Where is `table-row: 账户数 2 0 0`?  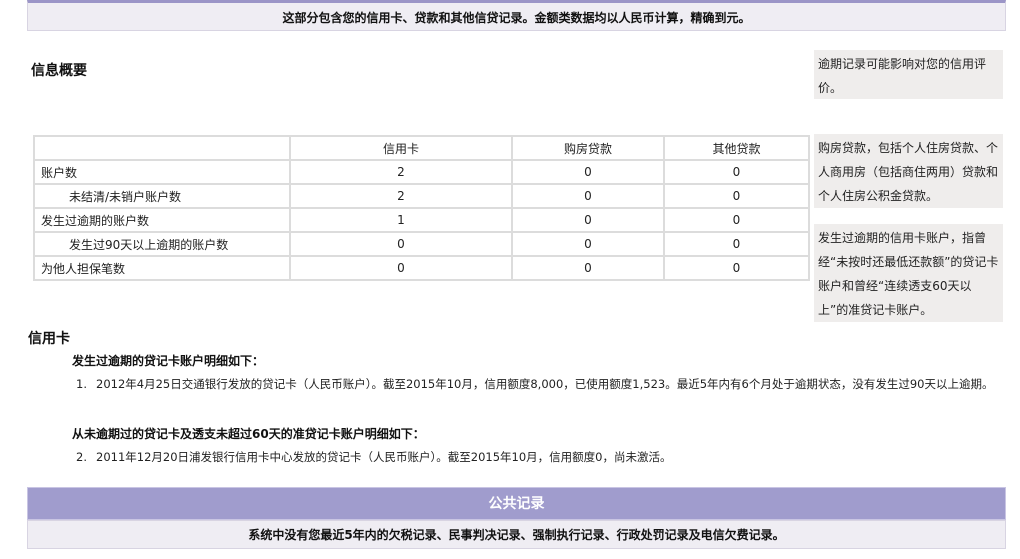
table-row: 账户数 2 0 0 is located at coordinates (421, 172).